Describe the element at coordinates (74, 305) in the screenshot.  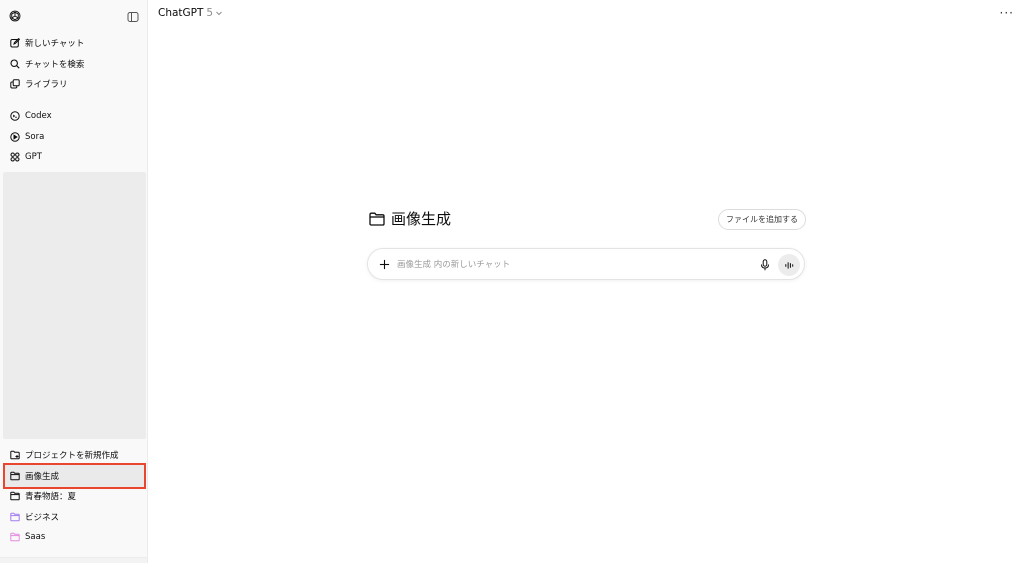
I see `chat-history-area` at that location.